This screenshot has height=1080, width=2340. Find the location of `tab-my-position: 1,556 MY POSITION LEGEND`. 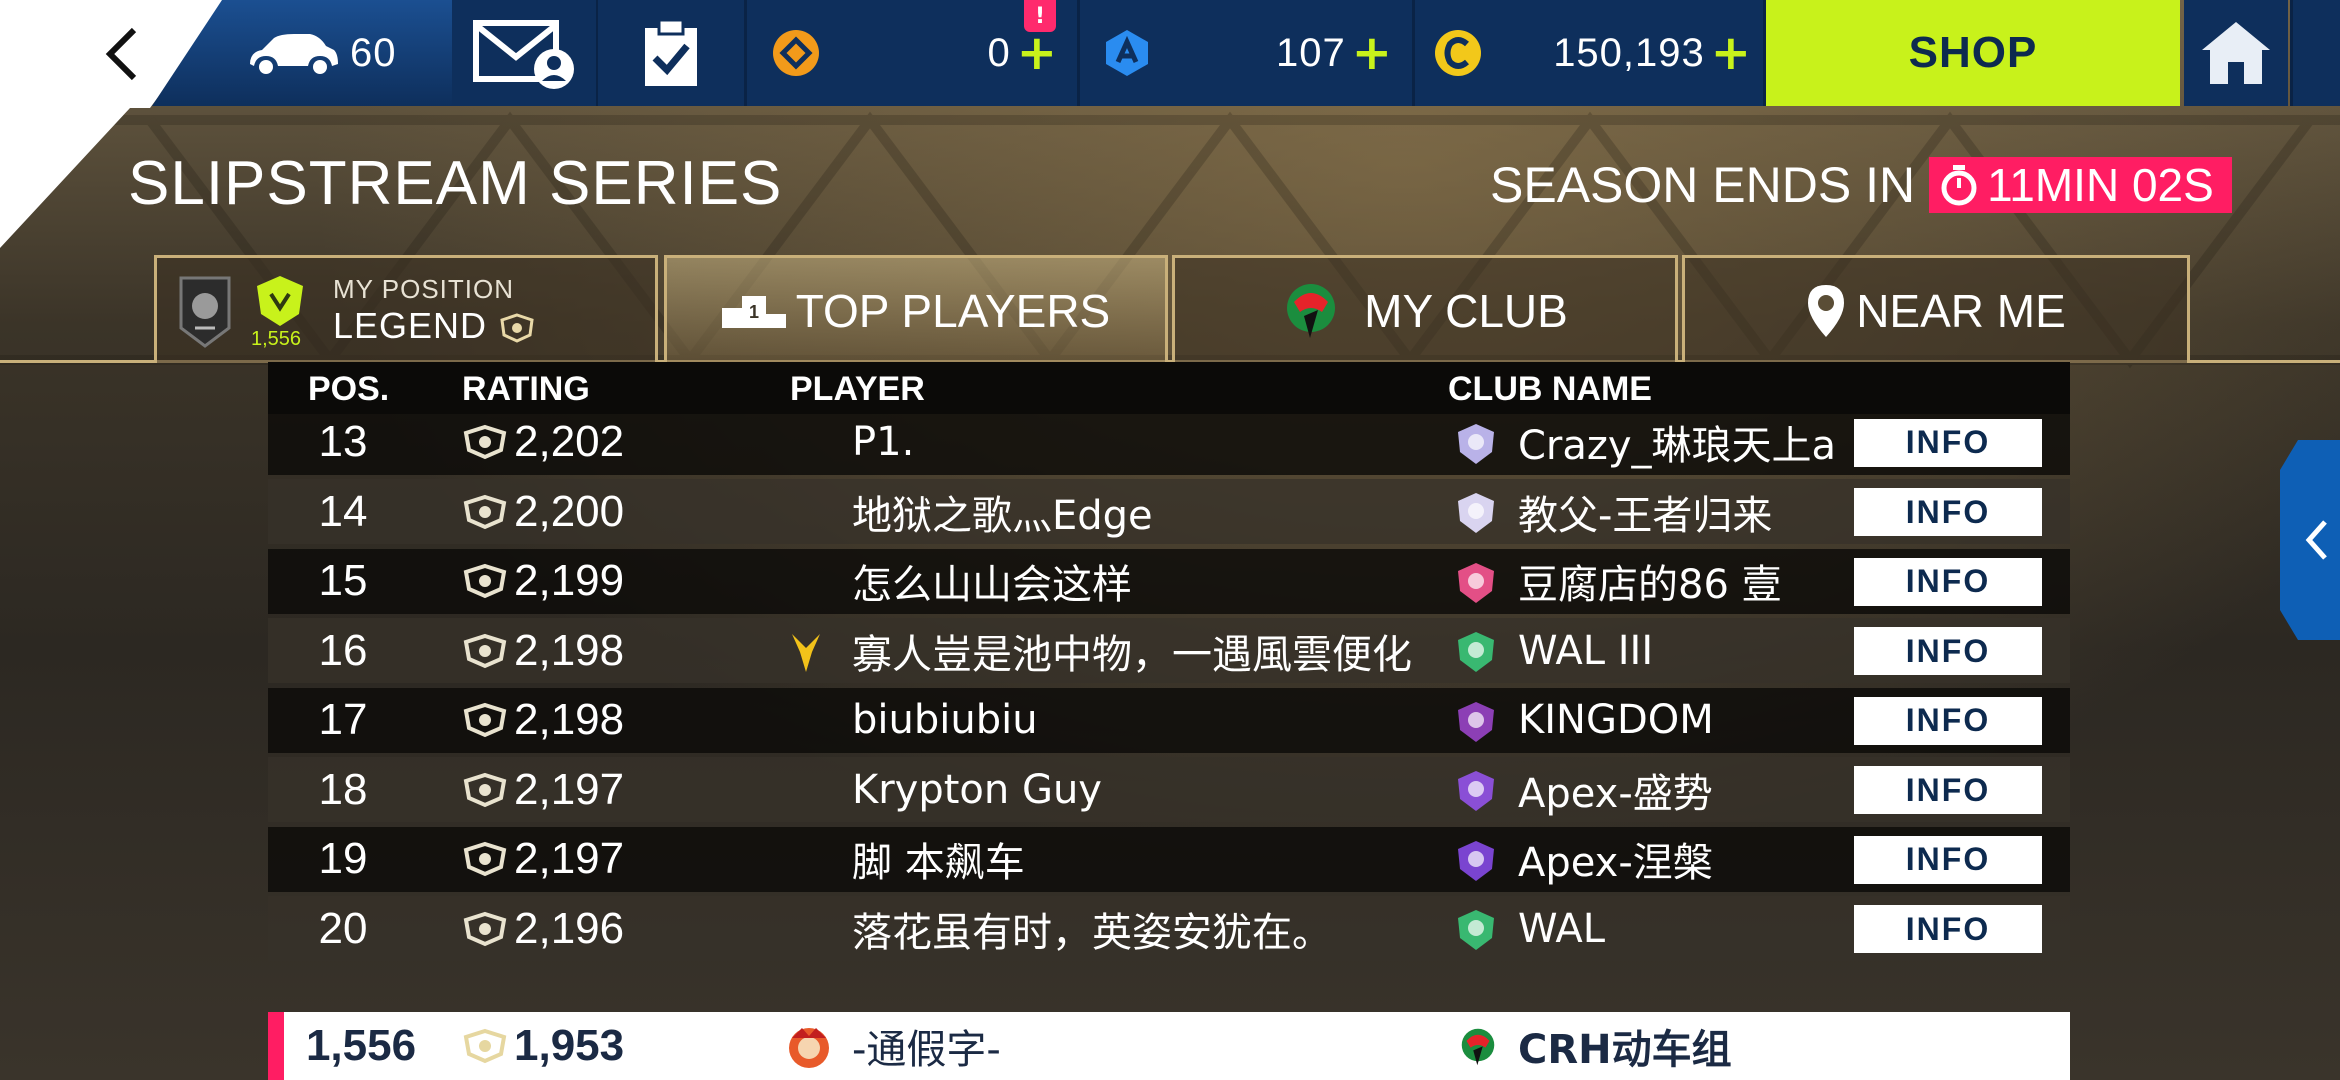

tab-my-position: 1,556 MY POSITION LEGEND is located at coordinates (406, 309).